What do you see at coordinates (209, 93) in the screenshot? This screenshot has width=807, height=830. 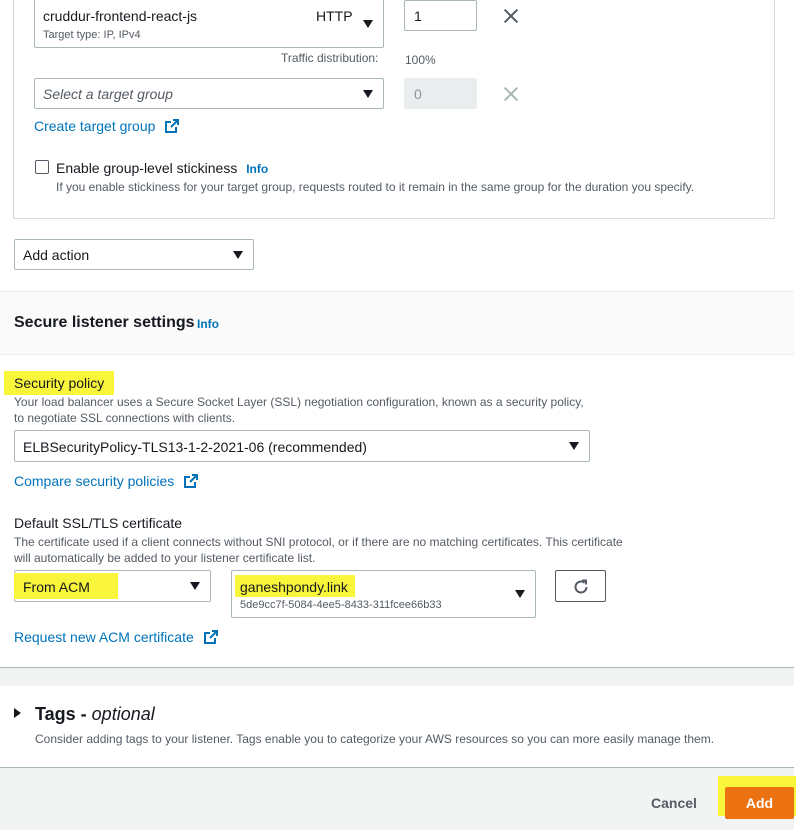 I see `target-group-select-2: Select a target group` at bounding box center [209, 93].